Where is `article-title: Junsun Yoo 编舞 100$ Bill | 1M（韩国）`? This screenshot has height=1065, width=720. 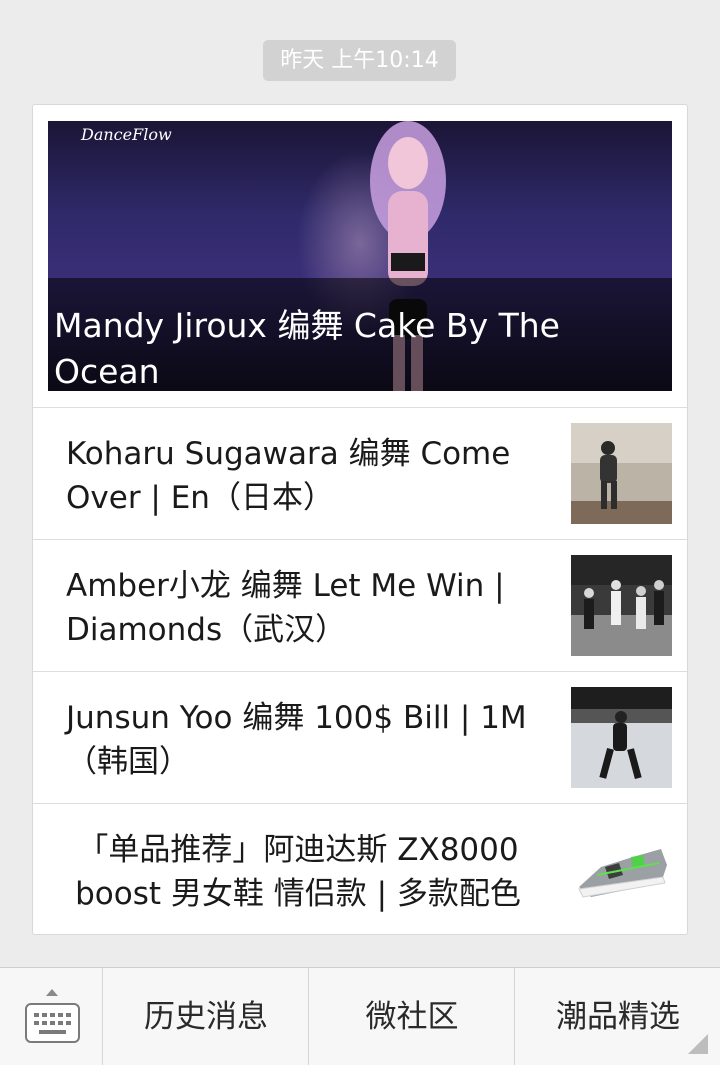 article-title: Junsun Yoo 编舞 100$ Bill | 1M（韩国） is located at coordinates (296, 740).